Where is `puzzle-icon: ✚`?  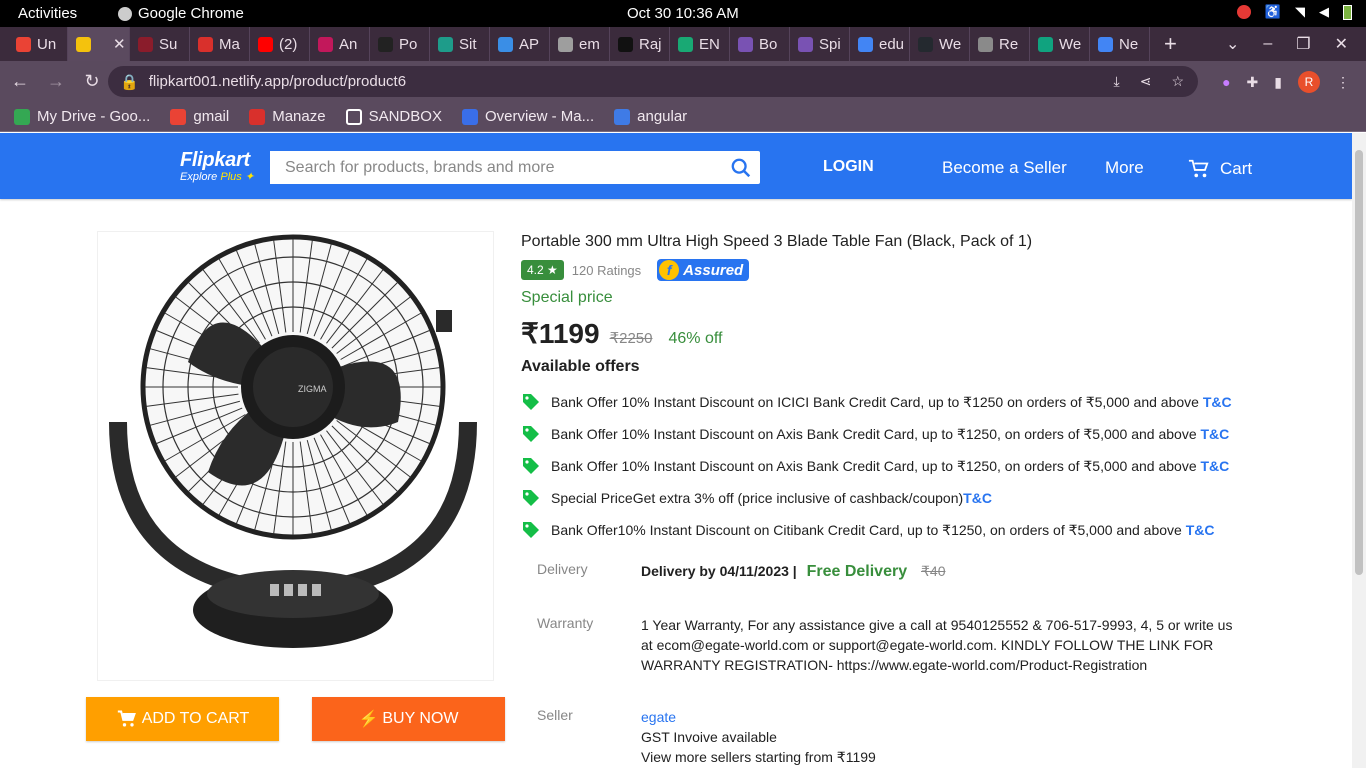
puzzle-icon: ✚ is located at coordinates (1253, 82).